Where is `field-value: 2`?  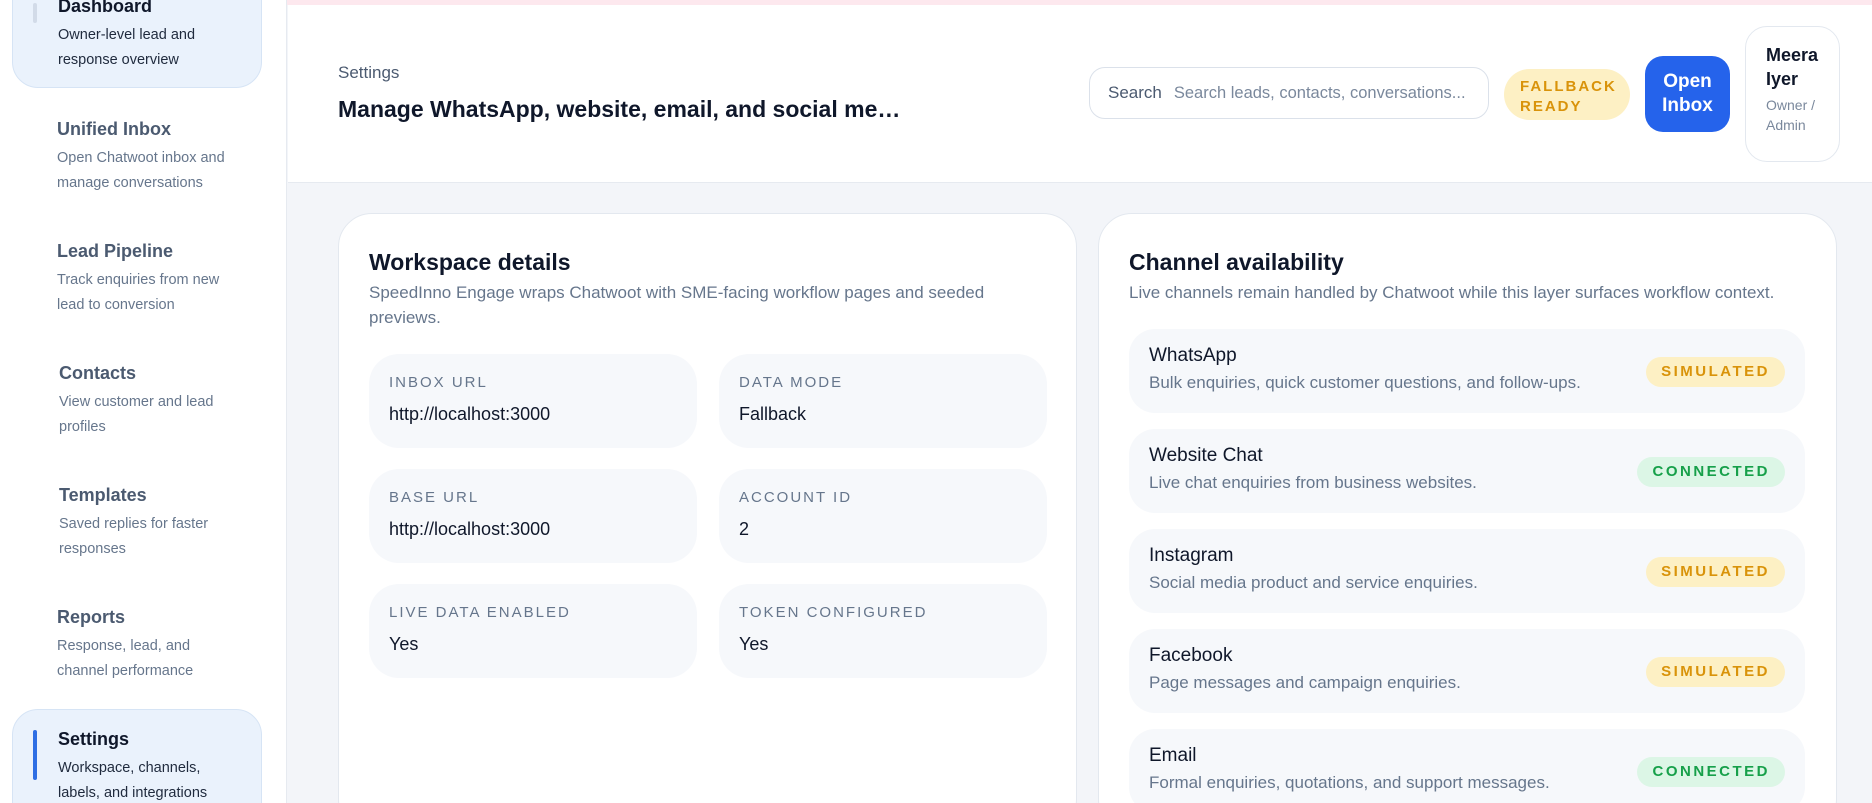
field-value: 2 is located at coordinates (744, 529).